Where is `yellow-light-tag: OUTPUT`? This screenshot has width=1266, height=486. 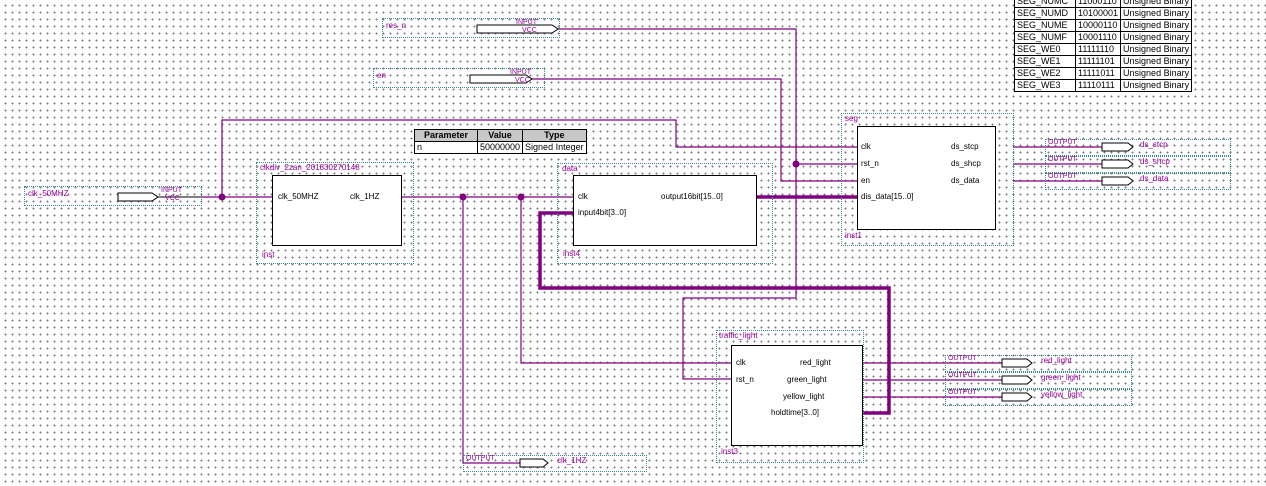
yellow-light-tag: OUTPUT is located at coordinates (962, 392).